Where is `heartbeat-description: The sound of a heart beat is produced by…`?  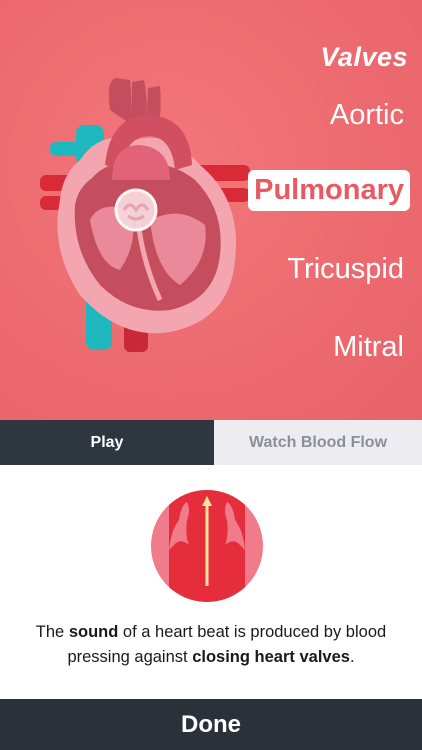
heartbeat-description: The sound of a heart beat is produced by… is located at coordinates (211, 644).